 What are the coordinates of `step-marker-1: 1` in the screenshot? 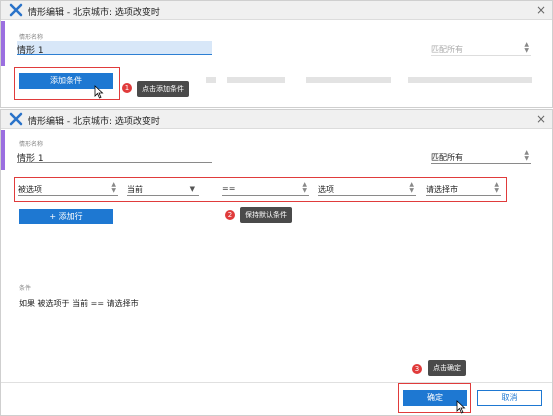 It's located at (127, 88).